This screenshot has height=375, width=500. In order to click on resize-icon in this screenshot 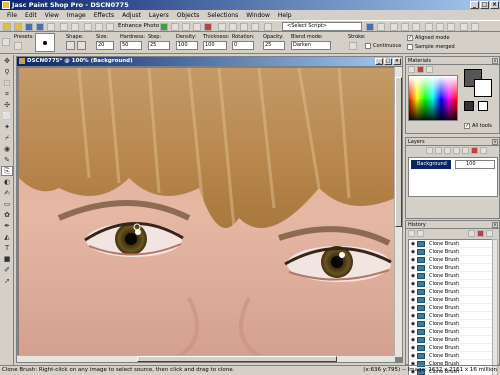, I will do `click(186, 27)`.